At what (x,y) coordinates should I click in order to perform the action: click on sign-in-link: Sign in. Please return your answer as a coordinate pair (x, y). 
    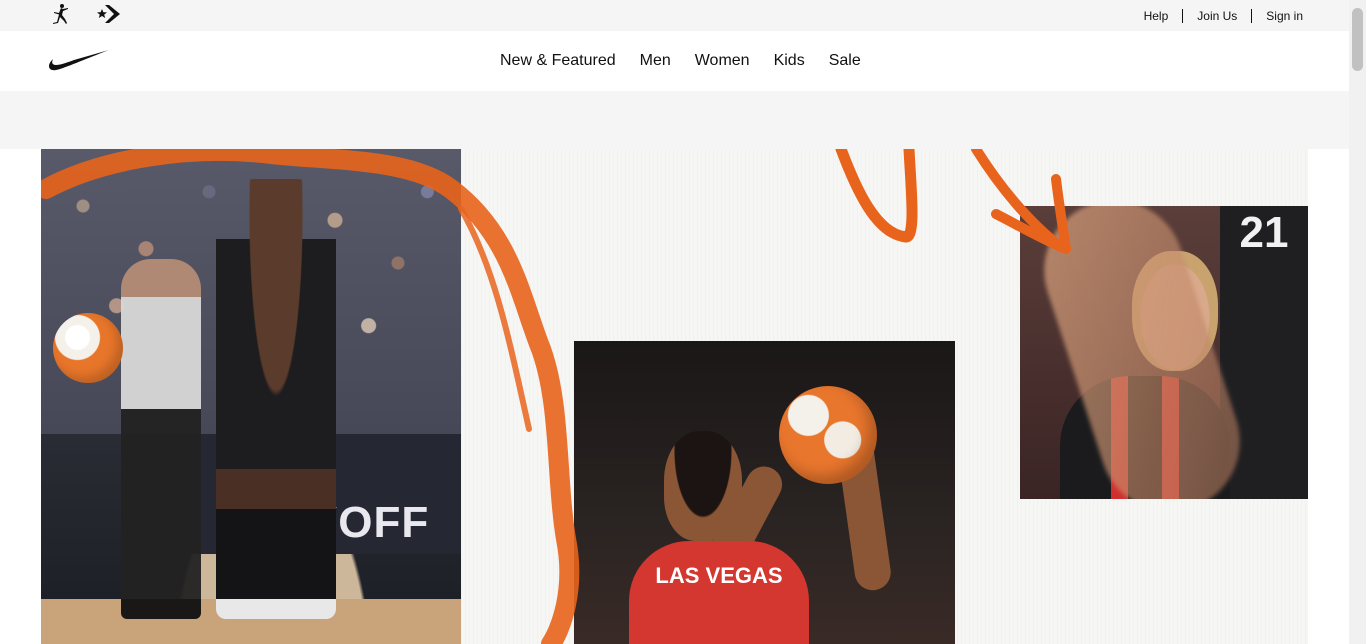
    Looking at the image, I should click on (1284, 16).